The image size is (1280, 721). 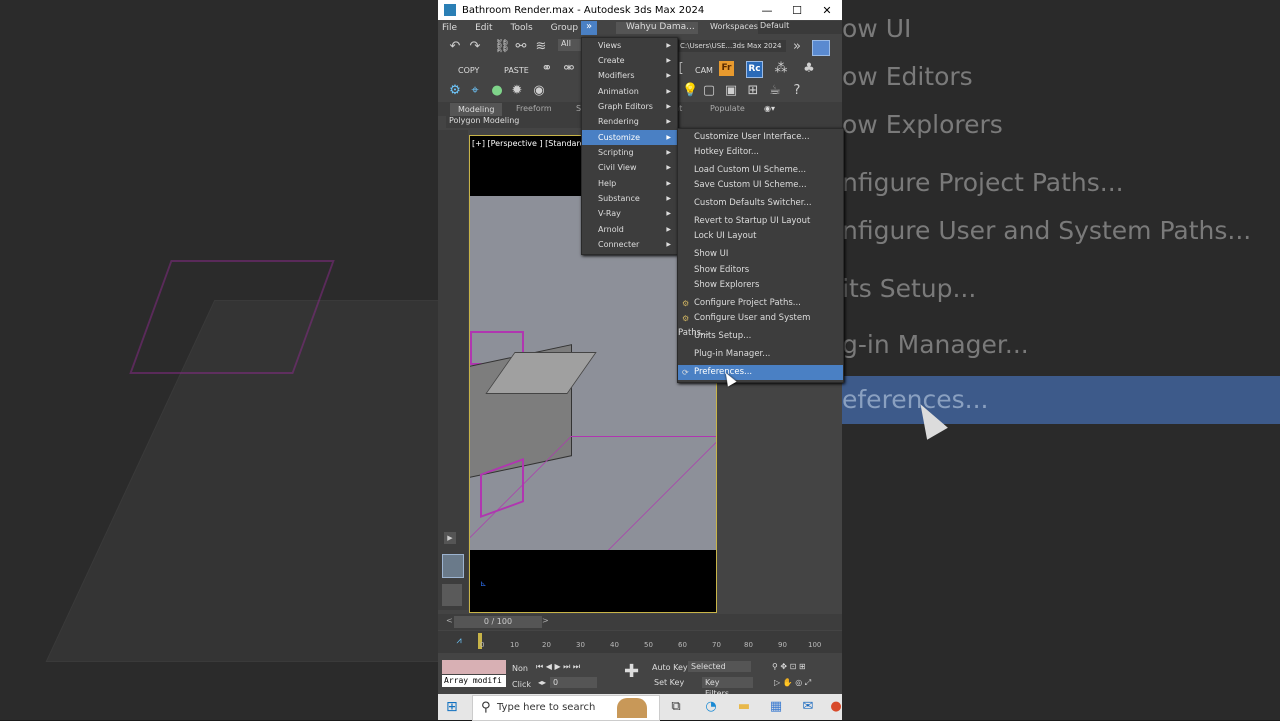 What do you see at coordinates (545, 620) in the screenshot?
I see `time-next-button: >` at bounding box center [545, 620].